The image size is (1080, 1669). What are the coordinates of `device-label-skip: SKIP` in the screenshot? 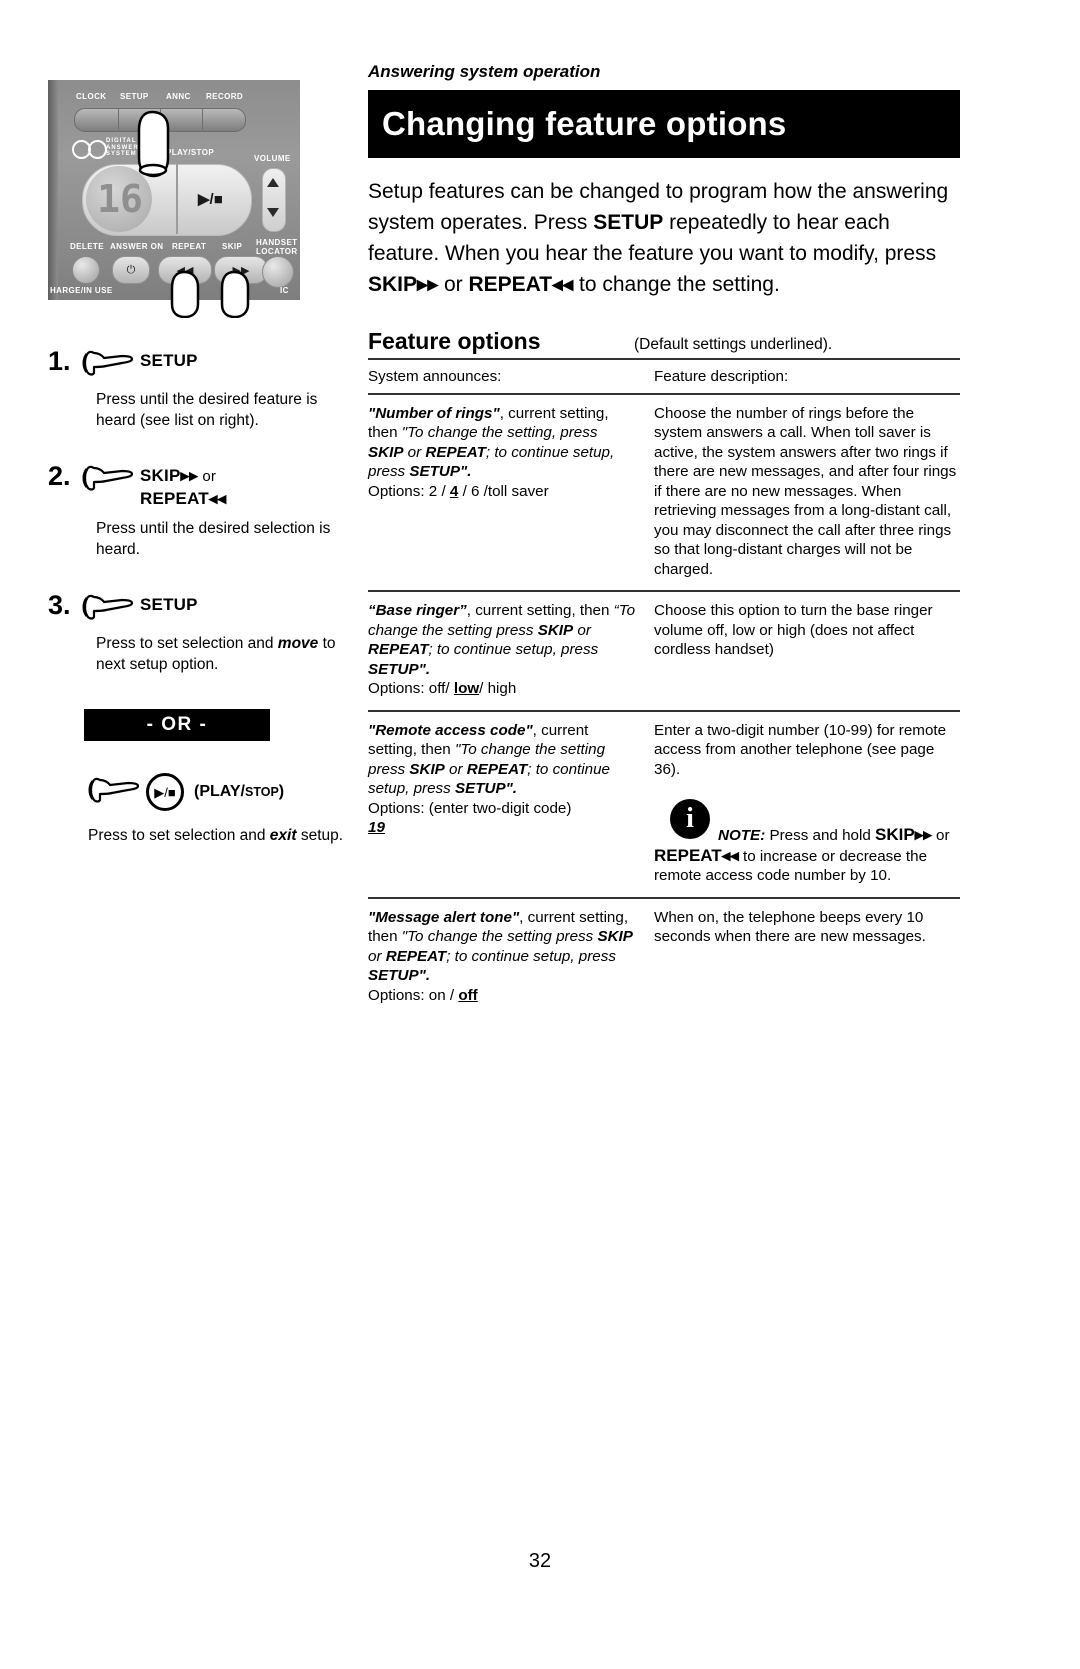 It's located at (232, 246).